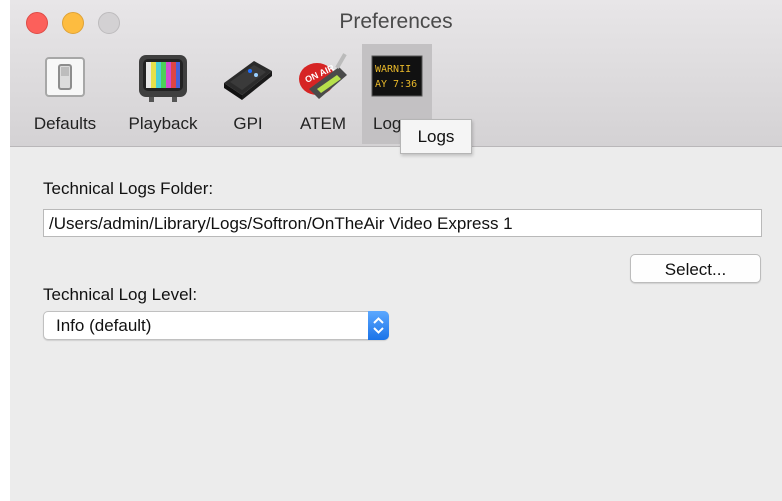  Describe the element at coordinates (396, 84) in the screenshot. I see `warning-sign-line-2: AY 7:36` at that location.